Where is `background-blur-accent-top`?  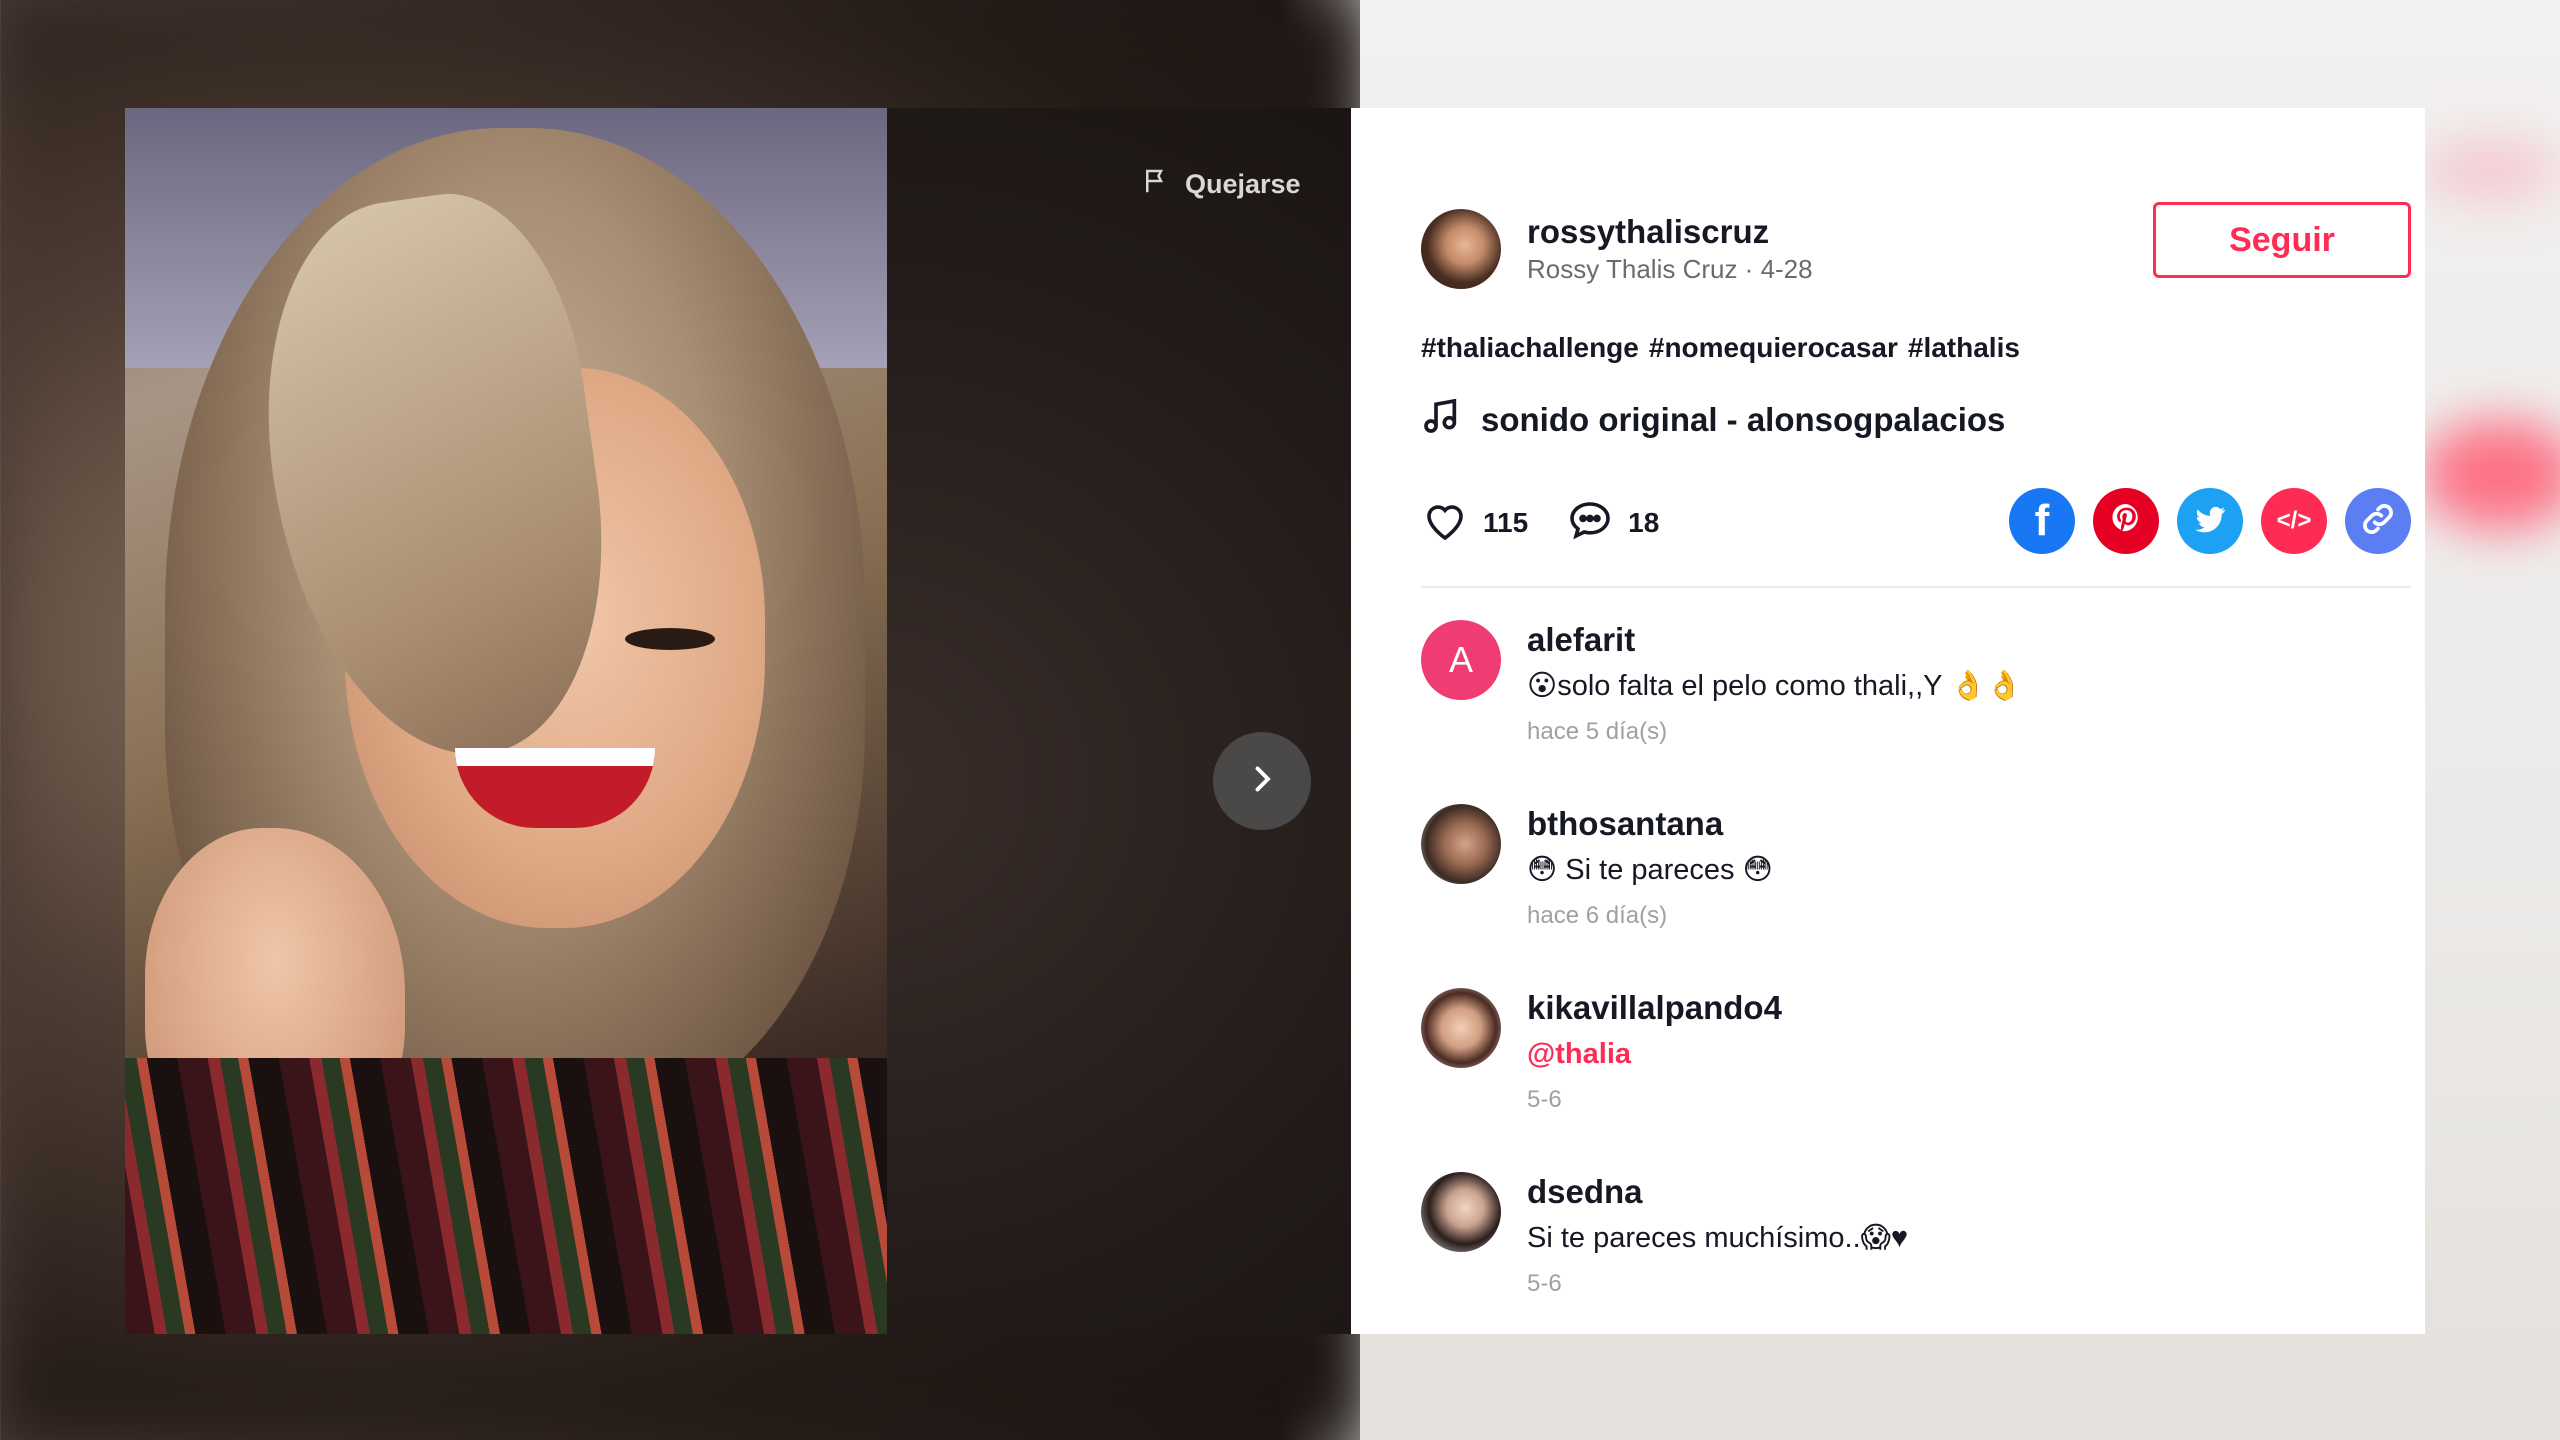 background-blur-accent-top is located at coordinates (2490, 170).